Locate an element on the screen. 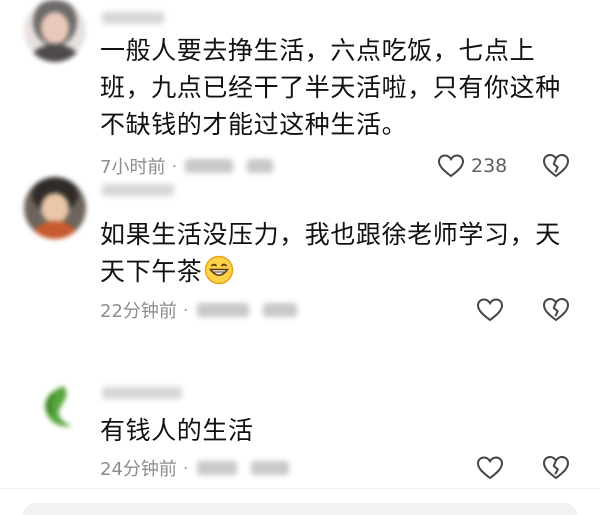  like-button is located at coordinates (490, 468).